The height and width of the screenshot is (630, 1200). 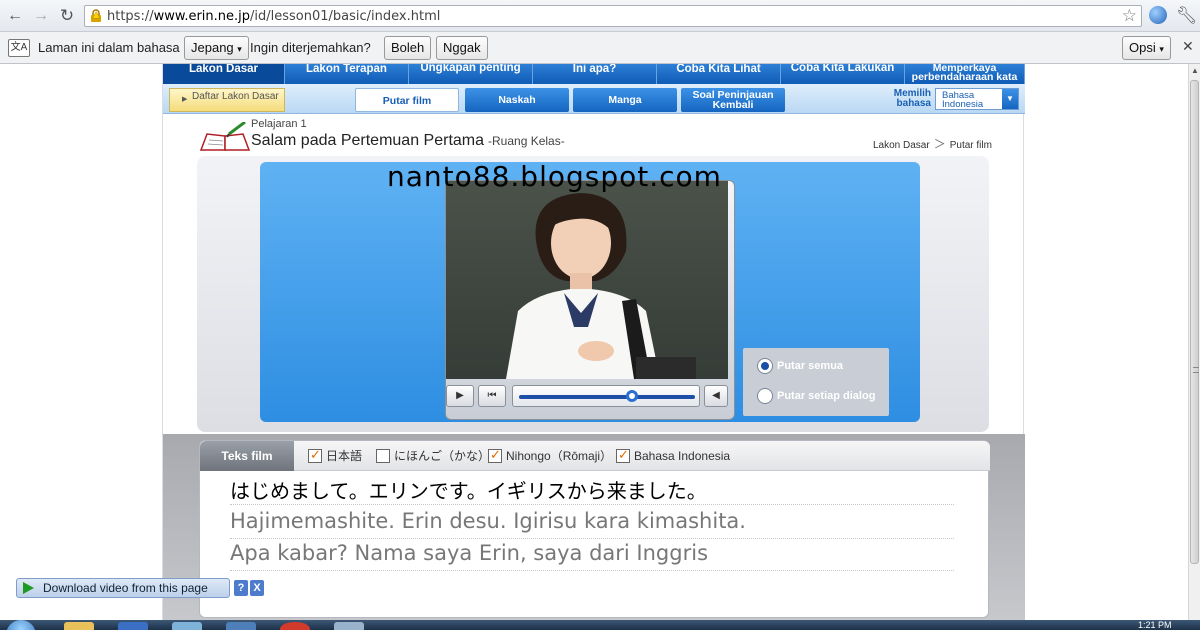 I want to click on video-still-image, so click(x=587, y=280).